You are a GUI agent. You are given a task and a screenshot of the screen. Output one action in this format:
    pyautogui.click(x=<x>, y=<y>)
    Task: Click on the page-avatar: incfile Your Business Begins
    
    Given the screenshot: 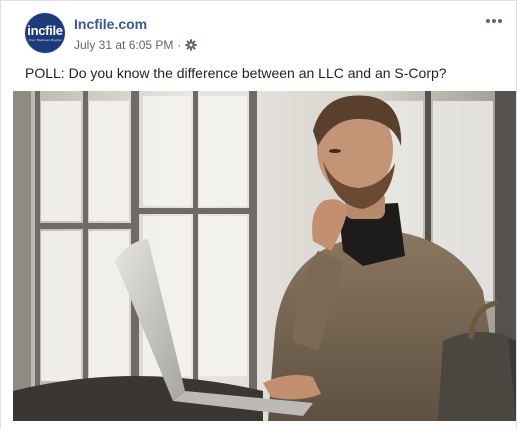 What is the action you would take?
    pyautogui.click(x=45, y=33)
    